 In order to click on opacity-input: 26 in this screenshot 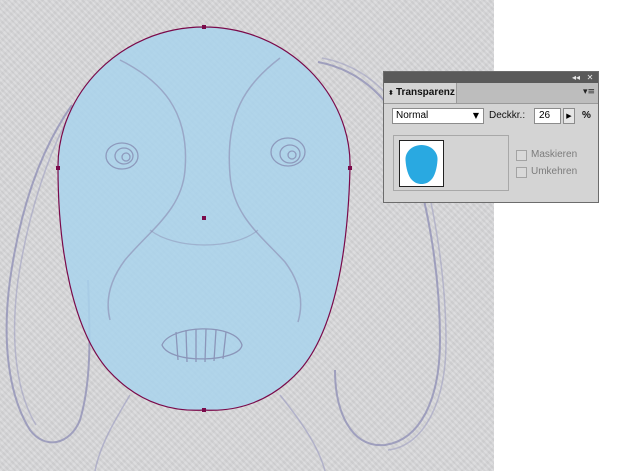, I will do `click(547, 116)`.